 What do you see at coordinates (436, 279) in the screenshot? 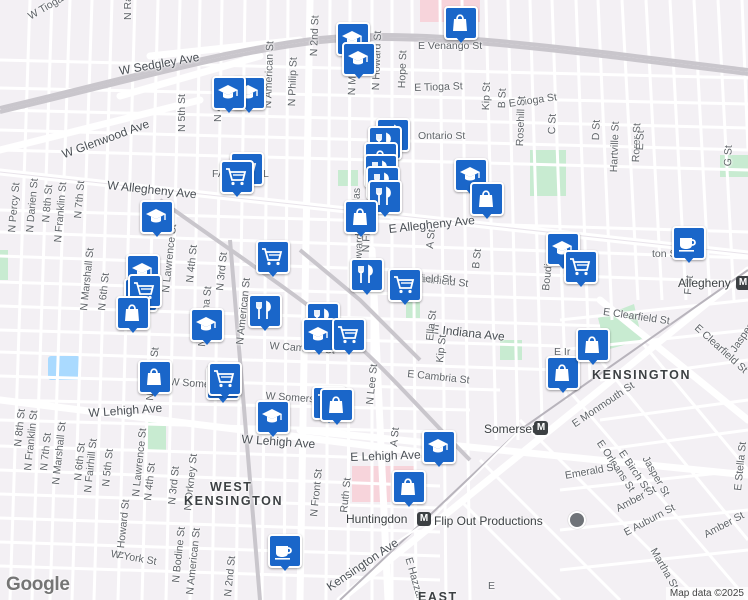
I see `street-label: field St` at bounding box center [436, 279].